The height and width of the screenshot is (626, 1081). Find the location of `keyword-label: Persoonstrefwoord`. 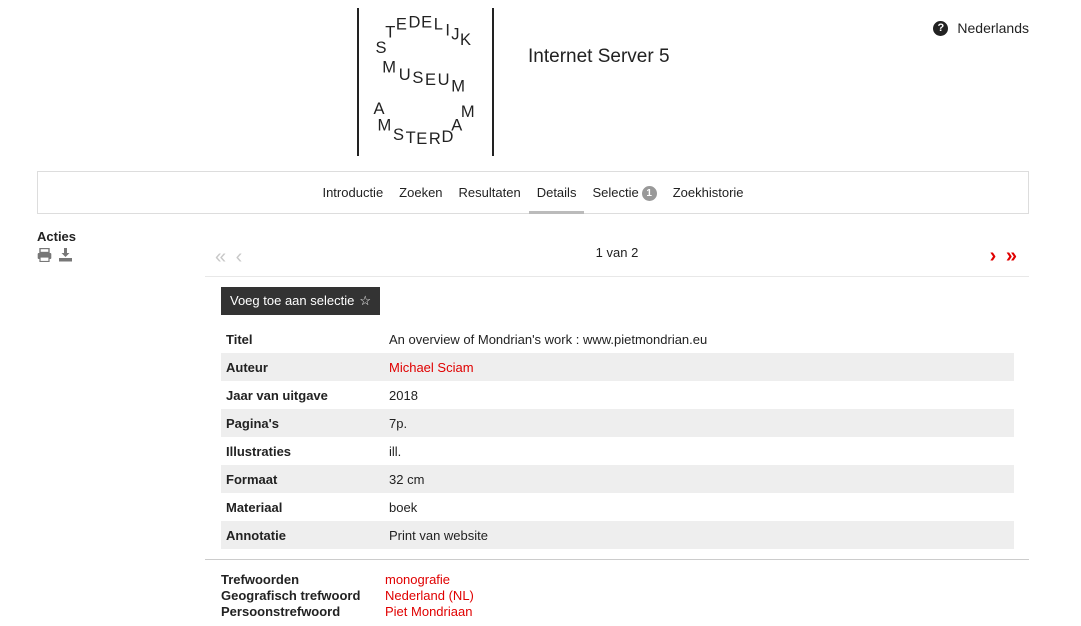

keyword-label: Persoonstrefwoord is located at coordinates (281, 611).